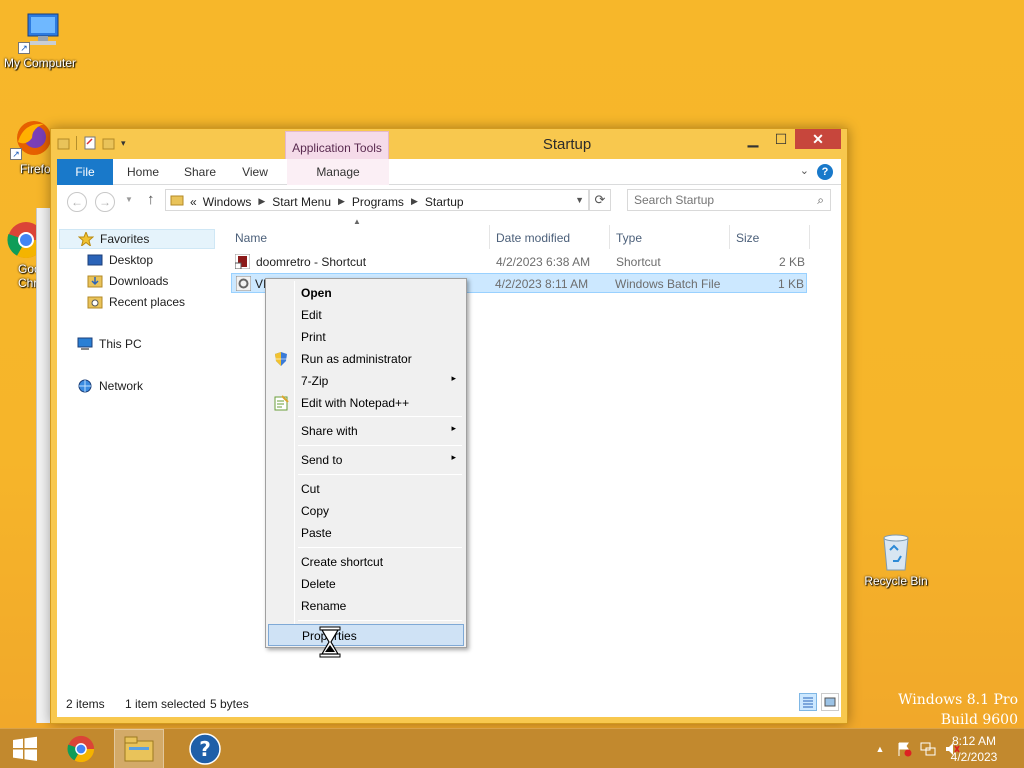 The image size is (1024, 768). I want to click on clock: 8:12 AM 4/2/2023, so click(974, 749).